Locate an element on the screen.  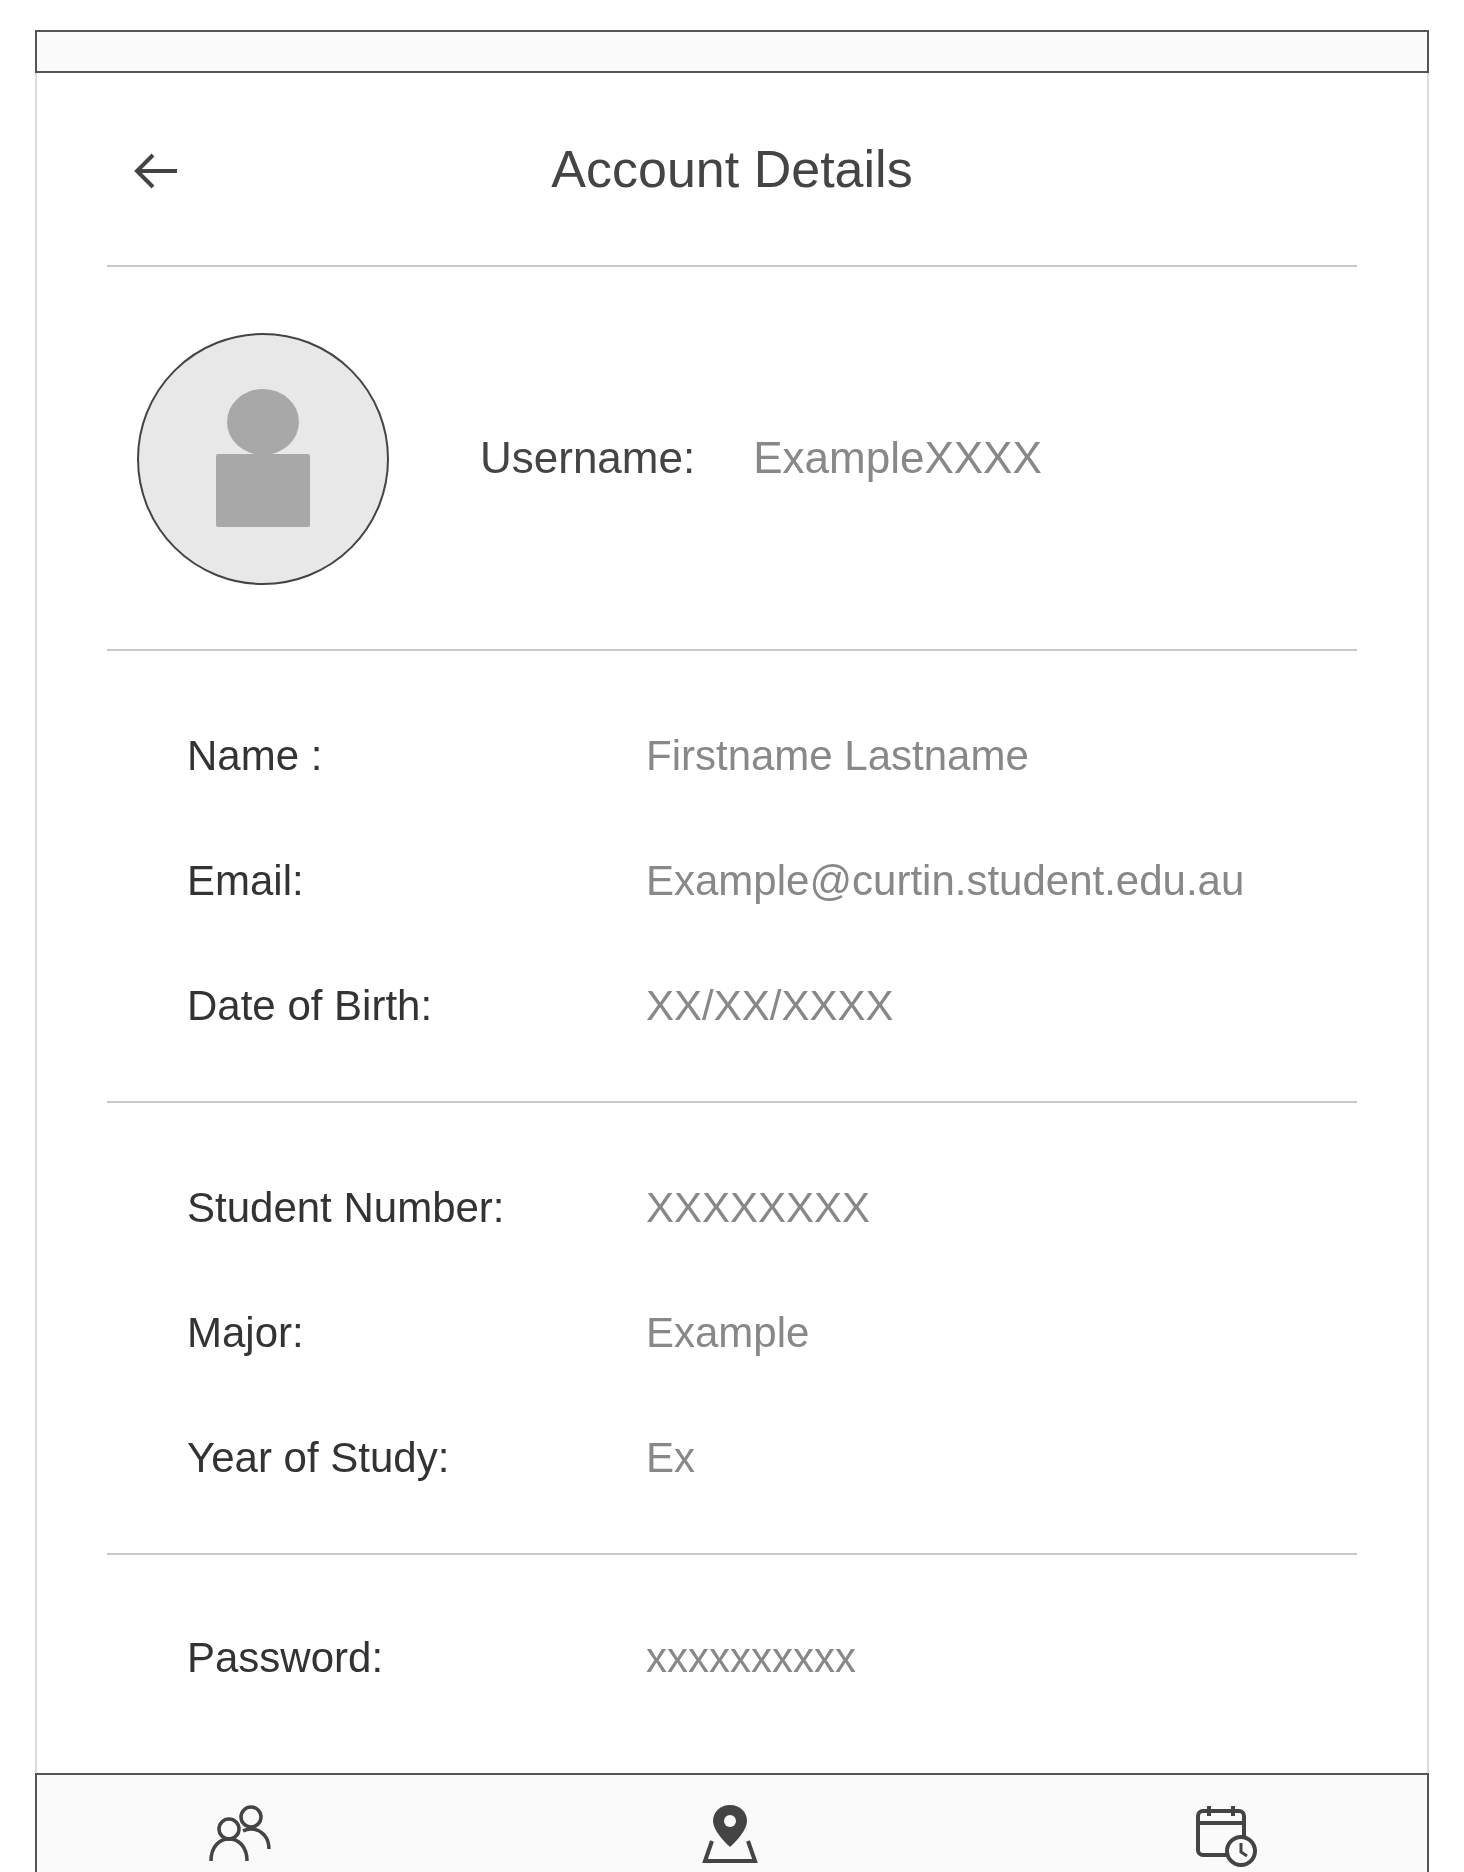
field-label: Password: is located at coordinates (285, 1658).